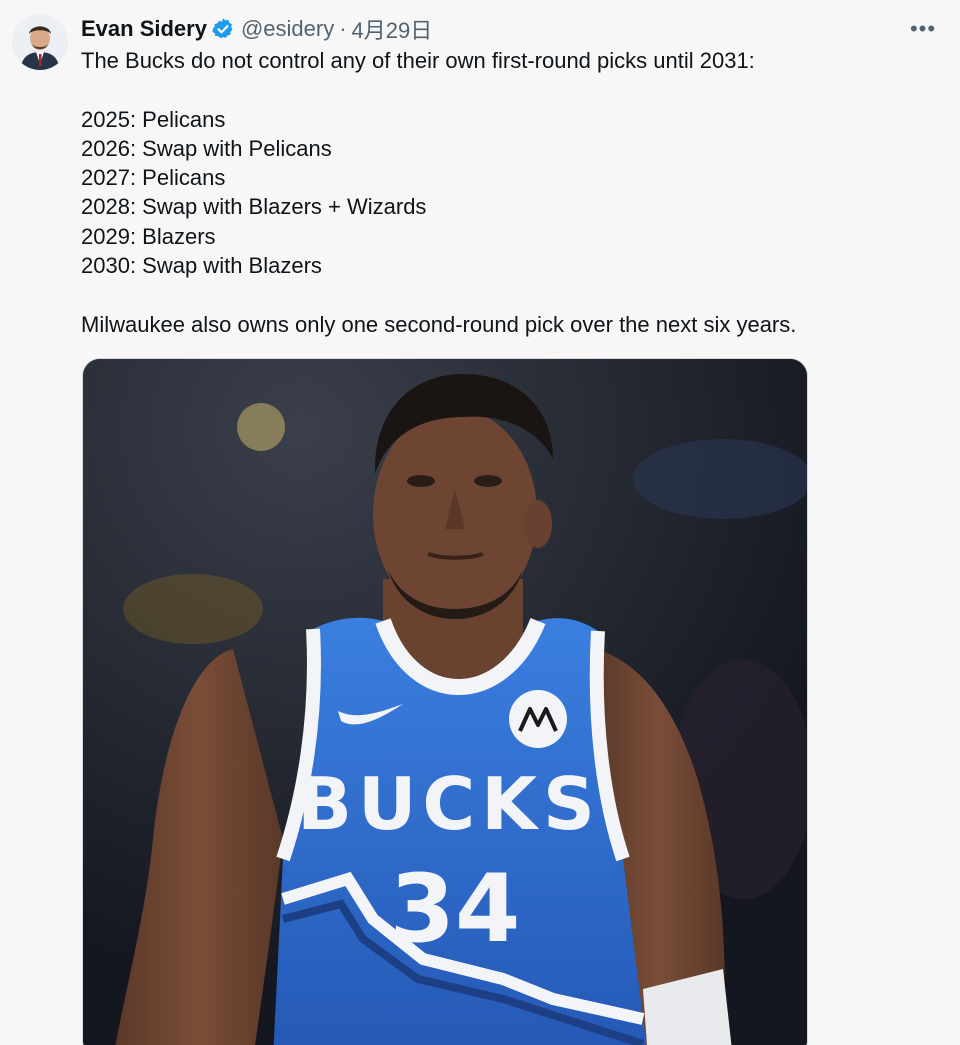 This screenshot has width=960, height=1045. Describe the element at coordinates (254, 207) in the screenshot. I see `pick-line: 2028: Swap with Blazers + Wizards` at that location.